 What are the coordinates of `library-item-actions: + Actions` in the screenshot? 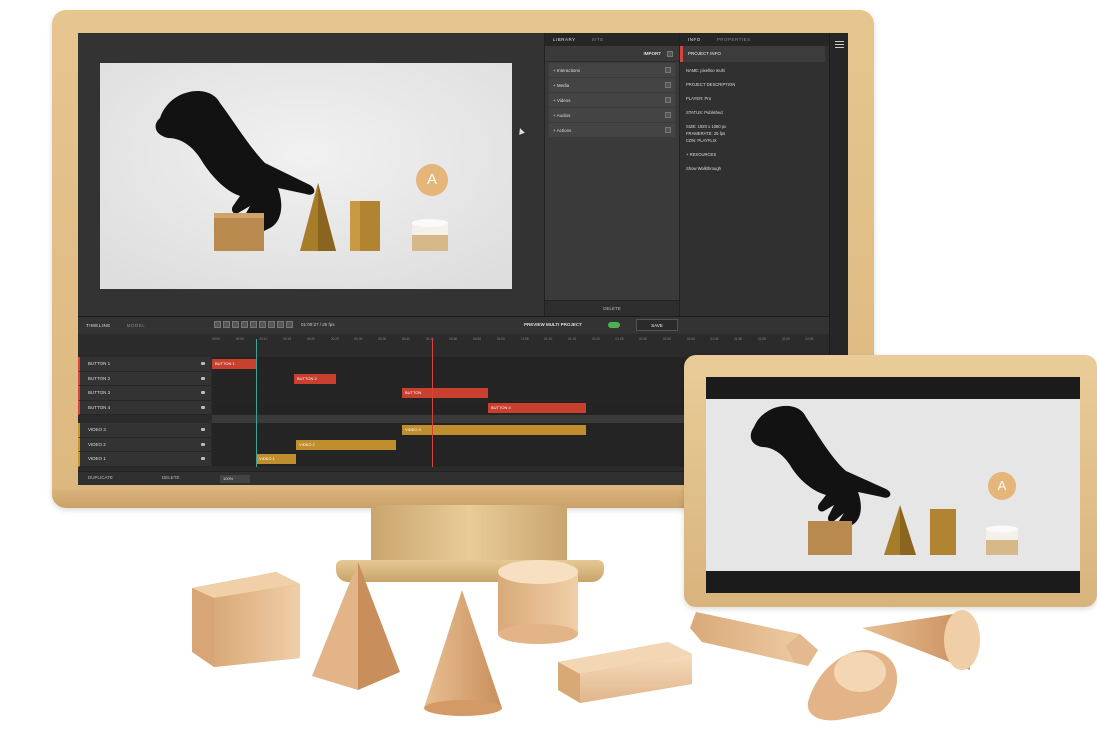 It's located at (612, 130).